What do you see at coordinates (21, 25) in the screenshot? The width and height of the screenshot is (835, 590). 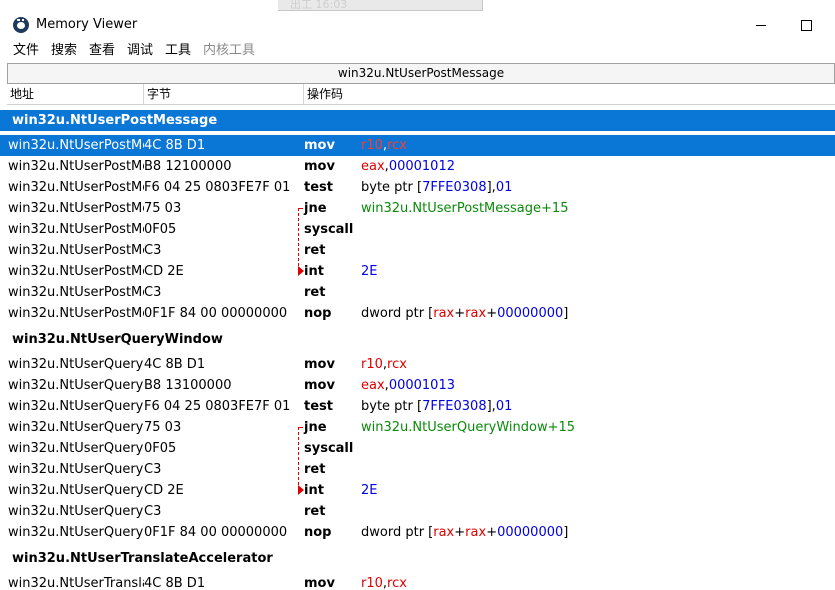 I see `app-icon` at bounding box center [21, 25].